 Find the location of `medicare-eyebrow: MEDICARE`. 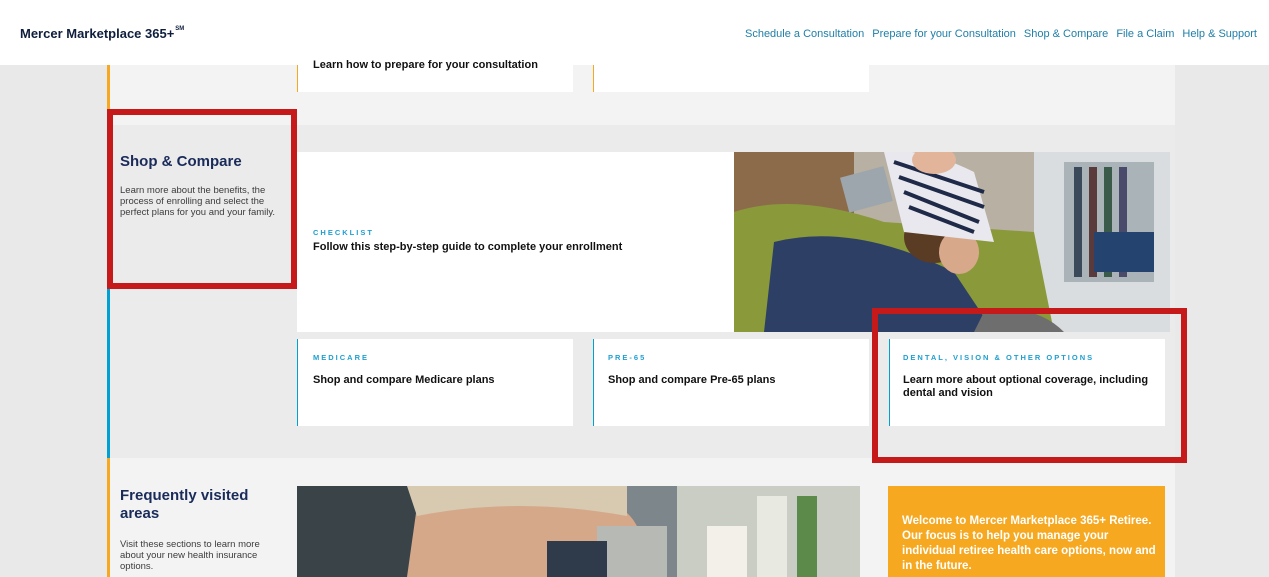

medicare-eyebrow: MEDICARE is located at coordinates (341, 357).